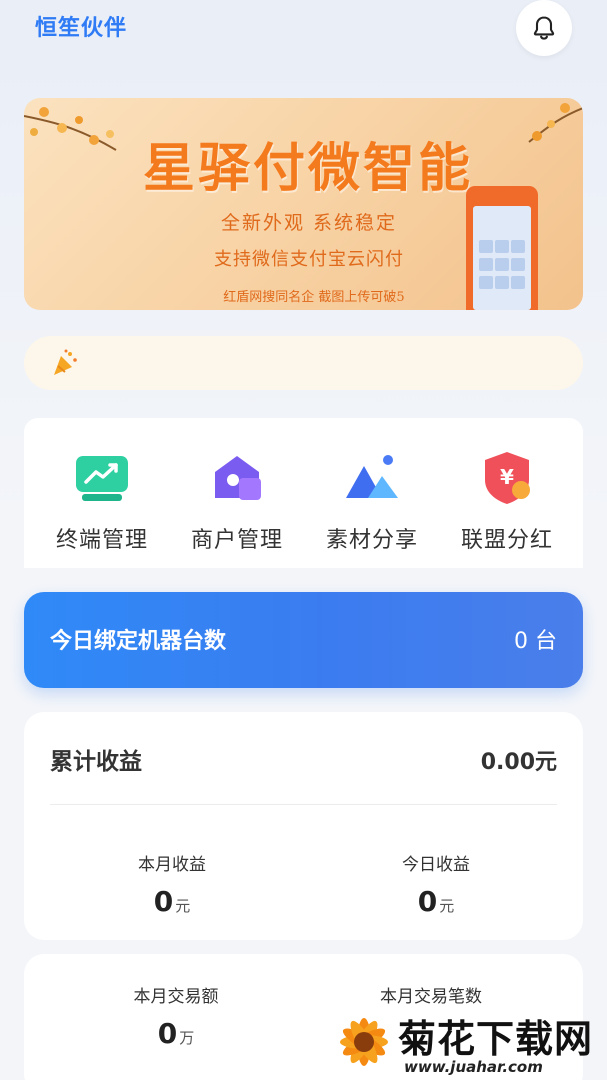  I want to click on menu-item-label: 联盟分红, so click(506, 540).